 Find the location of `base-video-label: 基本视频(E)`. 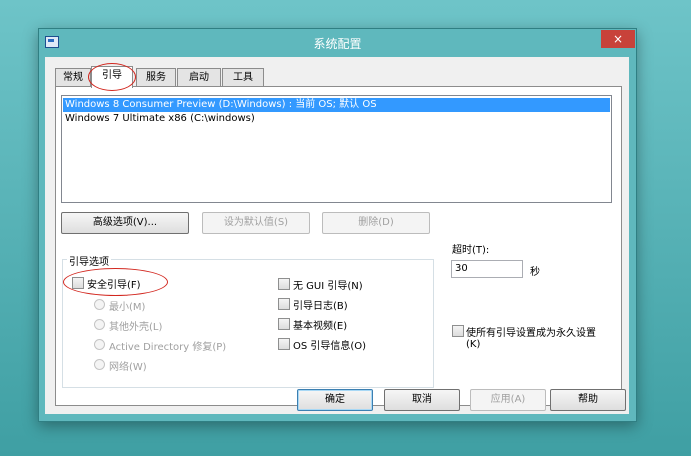

base-video-label: 基本视频(E) is located at coordinates (320, 324).